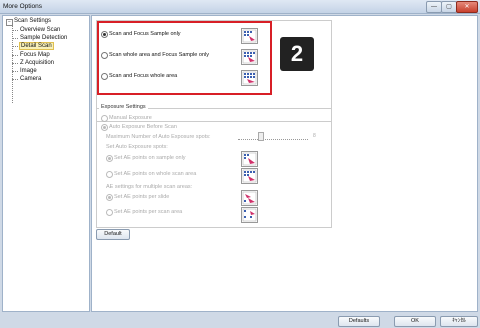 This screenshot has height=328, width=480. Describe the element at coordinates (314, 136) in the screenshot. I see `max-ae-spots-value: 8` at that location.